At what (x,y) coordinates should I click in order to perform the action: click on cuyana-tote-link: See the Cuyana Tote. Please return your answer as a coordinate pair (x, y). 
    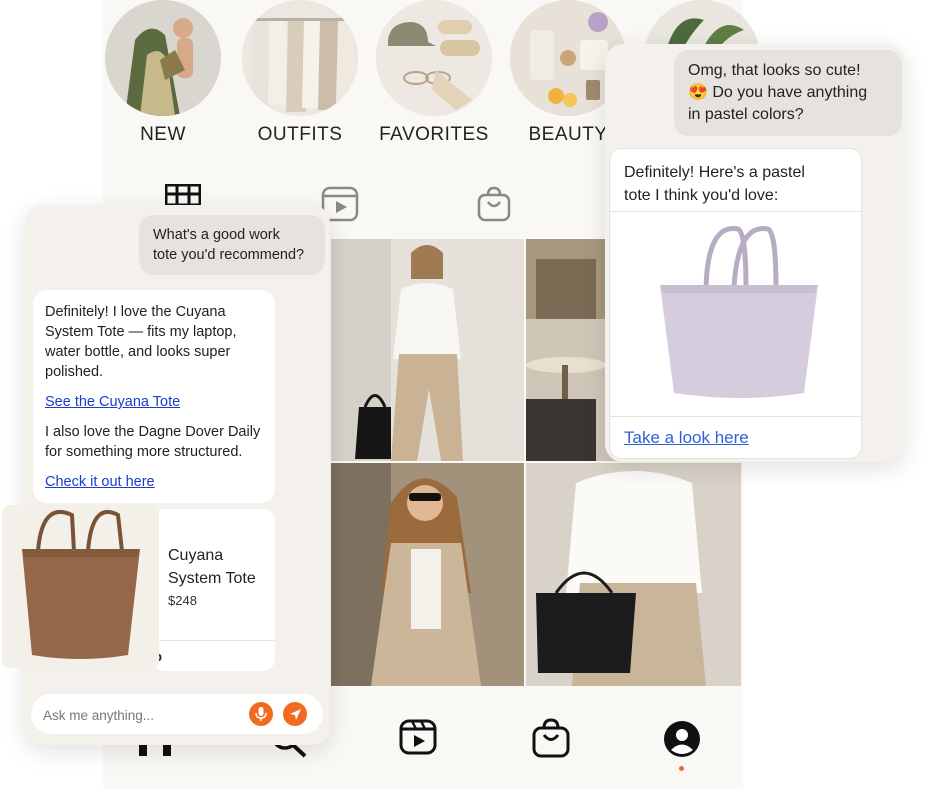
    Looking at the image, I should click on (112, 402).